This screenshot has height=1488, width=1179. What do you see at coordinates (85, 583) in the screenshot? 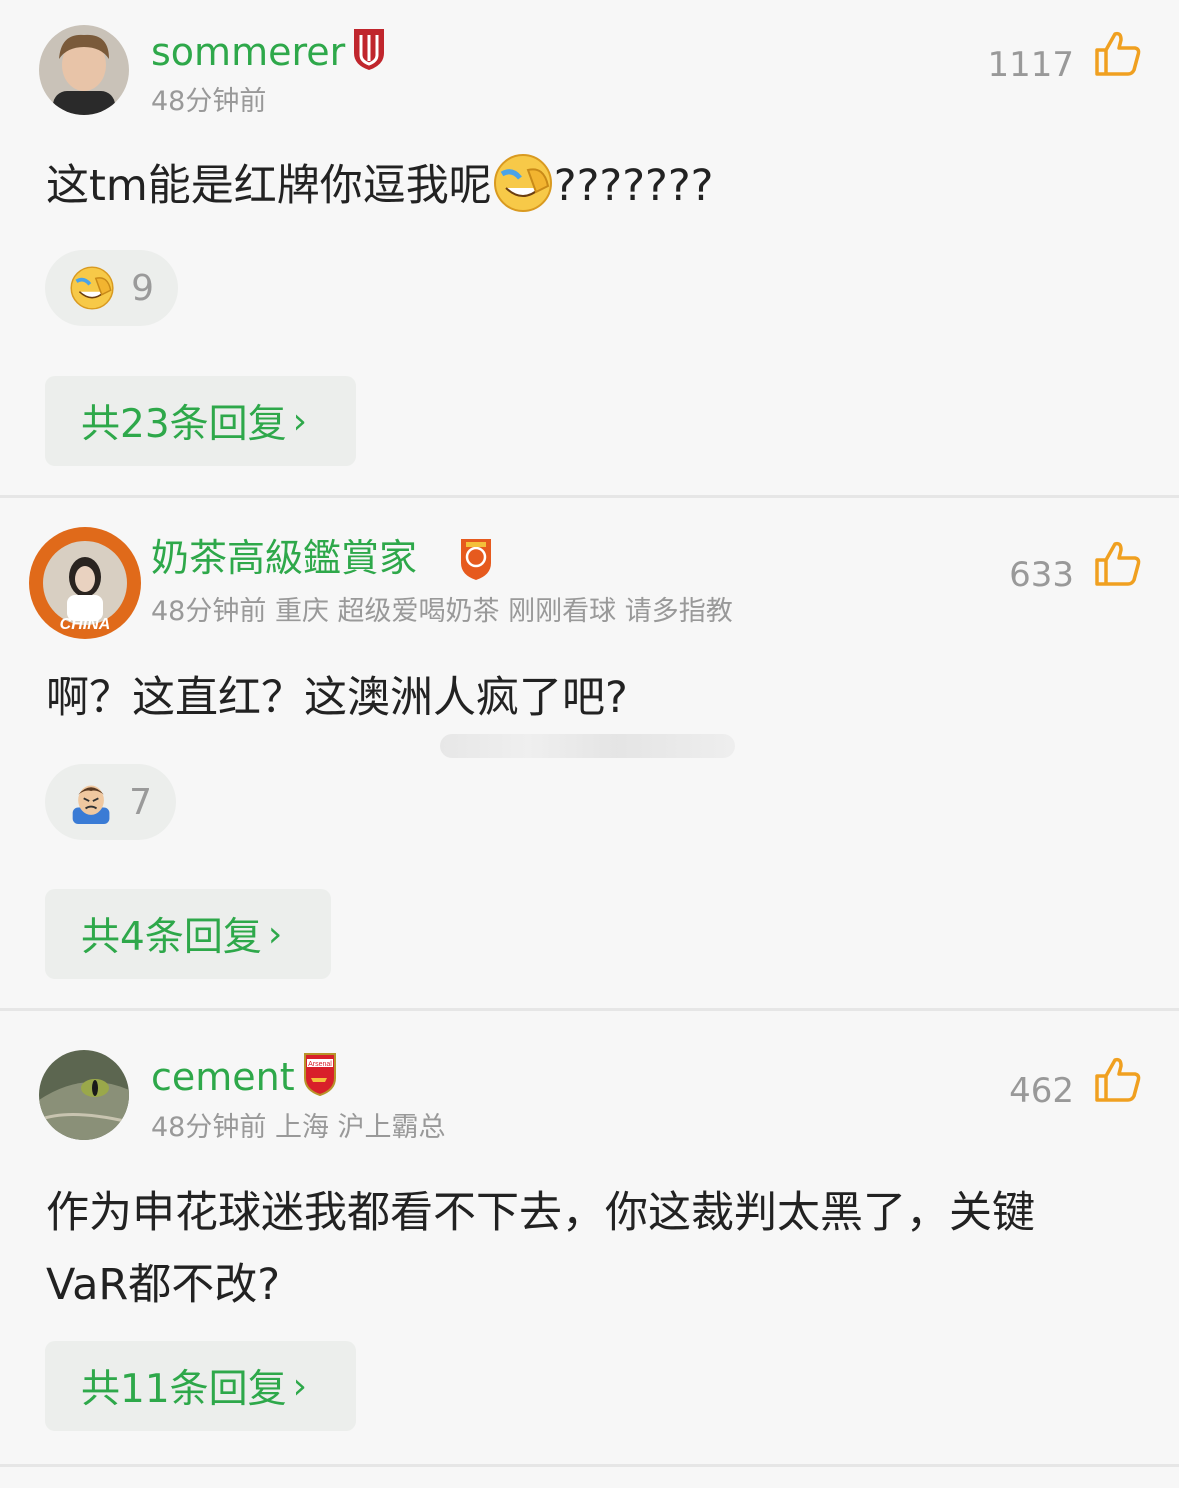
I see `user-avatar: CHINA` at bounding box center [85, 583].